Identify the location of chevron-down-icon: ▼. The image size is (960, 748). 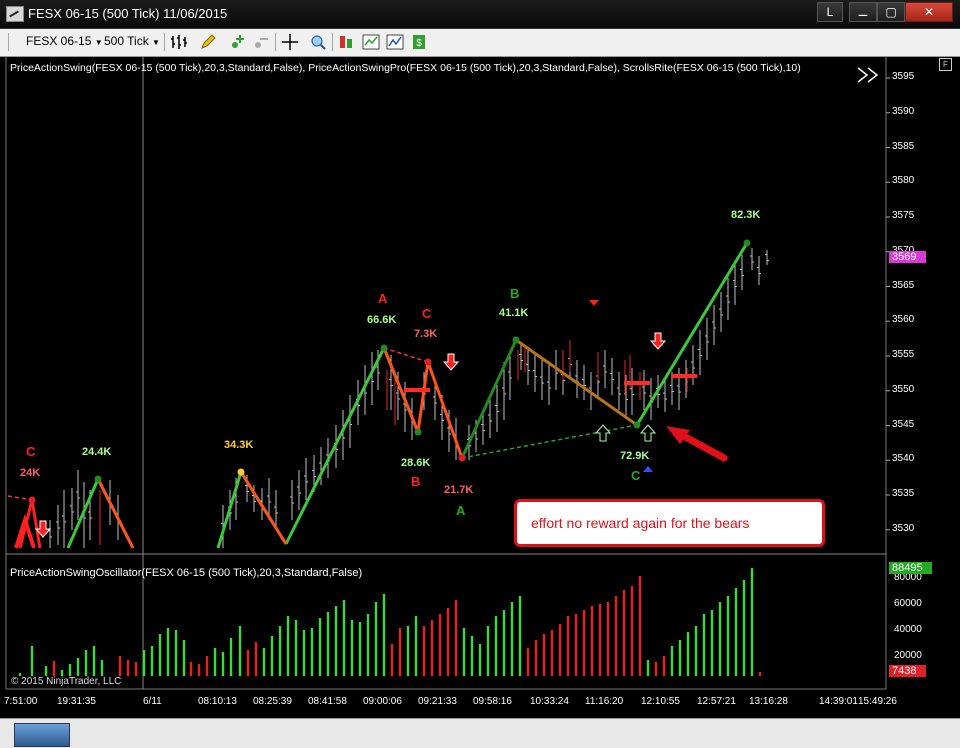
(98, 42).